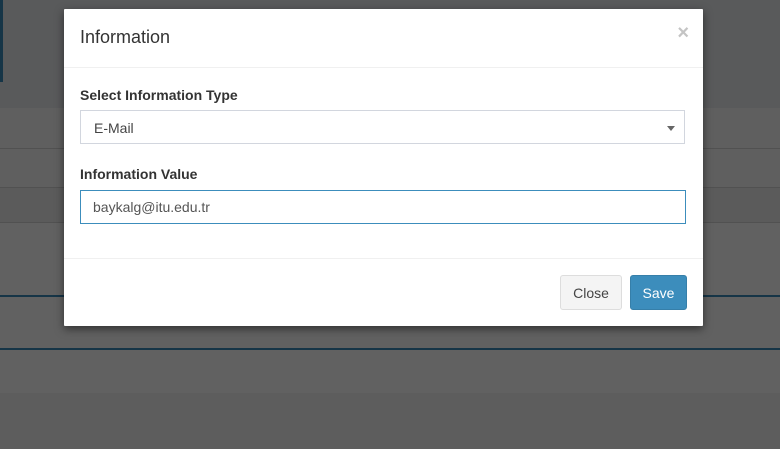  I want to click on save-button: Save, so click(658, 292).